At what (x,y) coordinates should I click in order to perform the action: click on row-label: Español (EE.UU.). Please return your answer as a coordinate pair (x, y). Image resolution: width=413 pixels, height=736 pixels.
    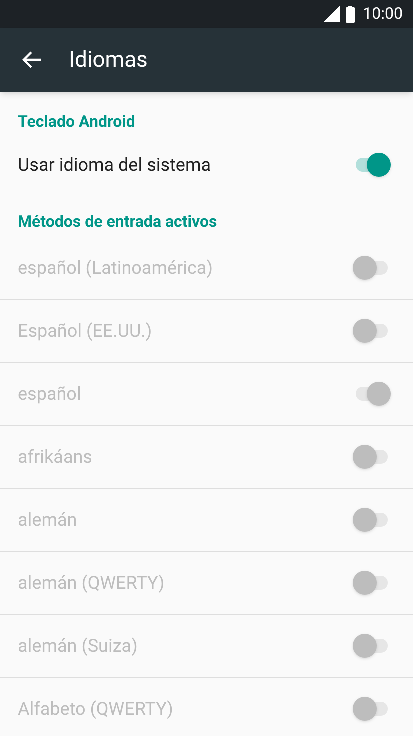
    Looking at the image, I should click on (85, 332).